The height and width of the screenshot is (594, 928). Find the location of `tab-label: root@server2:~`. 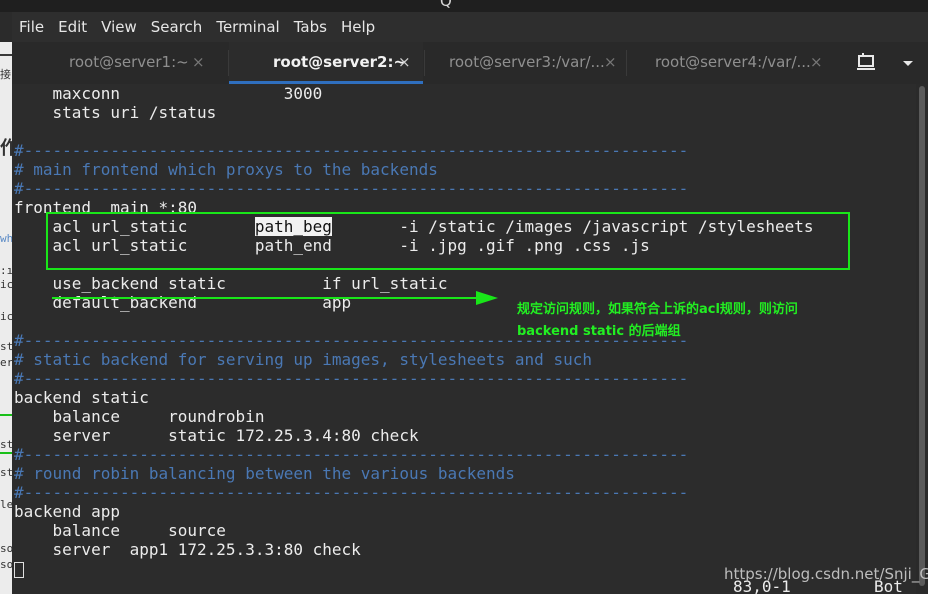

tab-label: root@server2:~ is located at coordinates (340, 62).